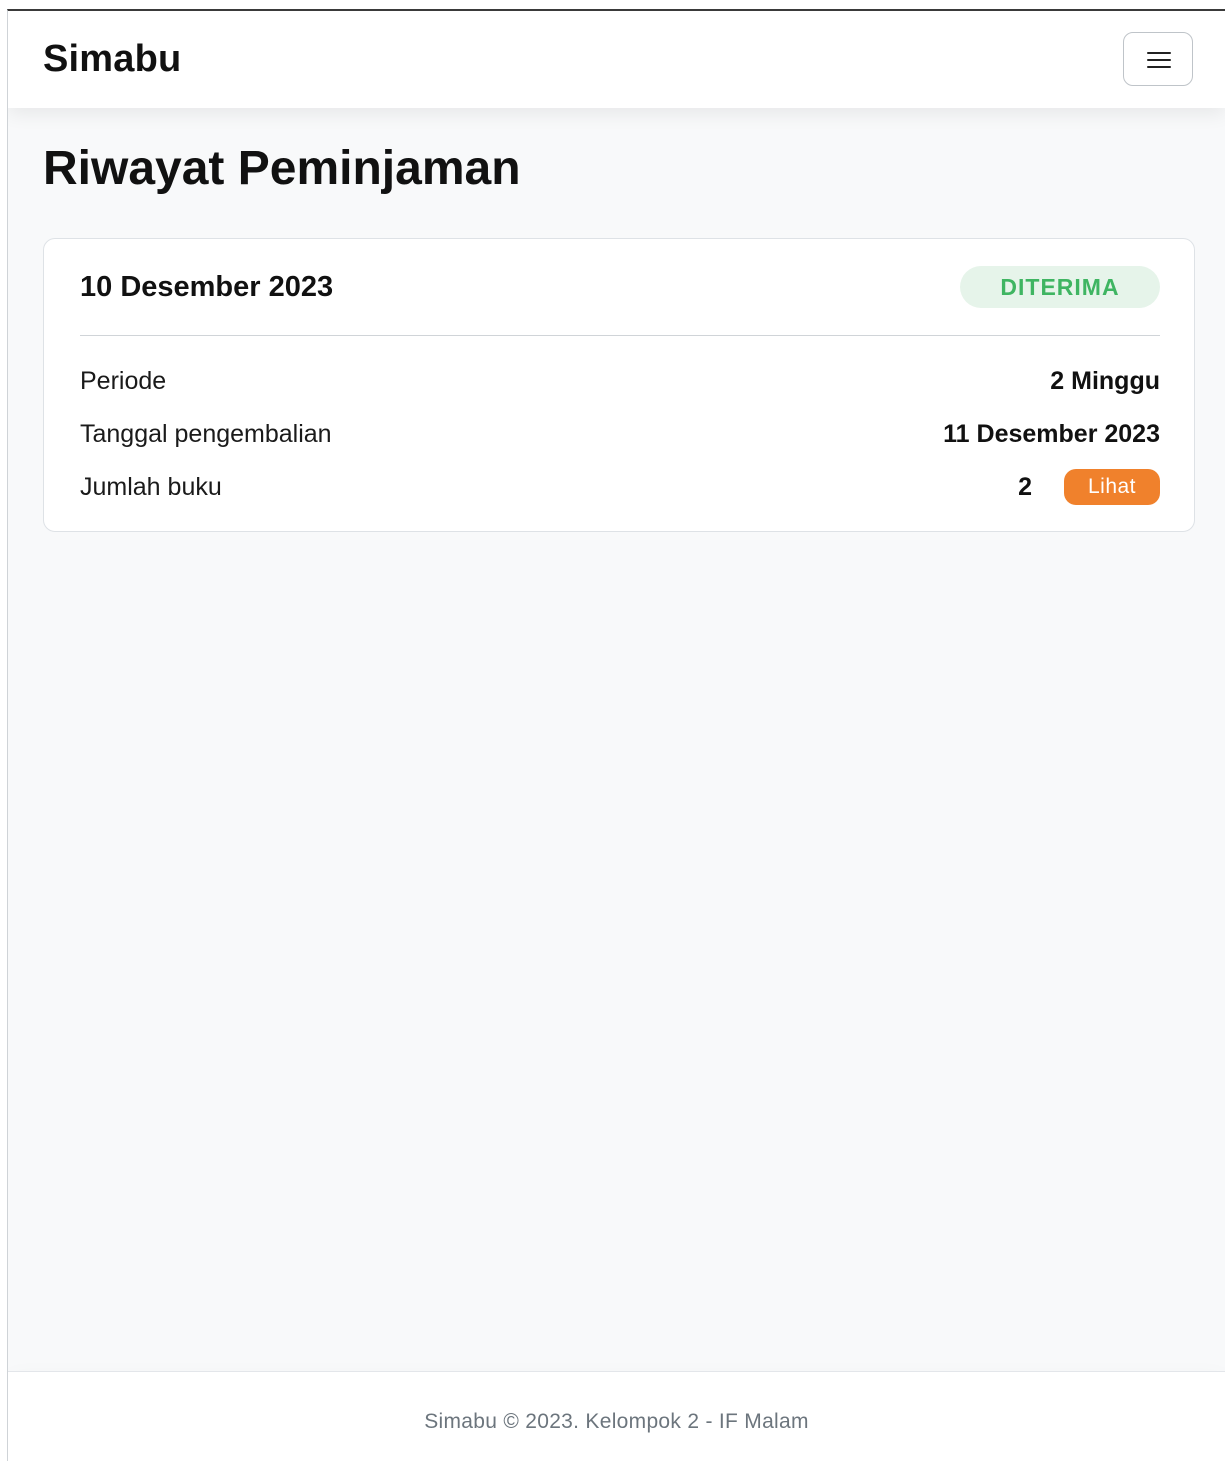 Image resolution: width=1225 pixels, height=1461 pixels. What do you see at coordinates (1051, 434) in the screenshot?
I see `detail-value: 11 Desember 2023` at bounding box center [1051, 434].